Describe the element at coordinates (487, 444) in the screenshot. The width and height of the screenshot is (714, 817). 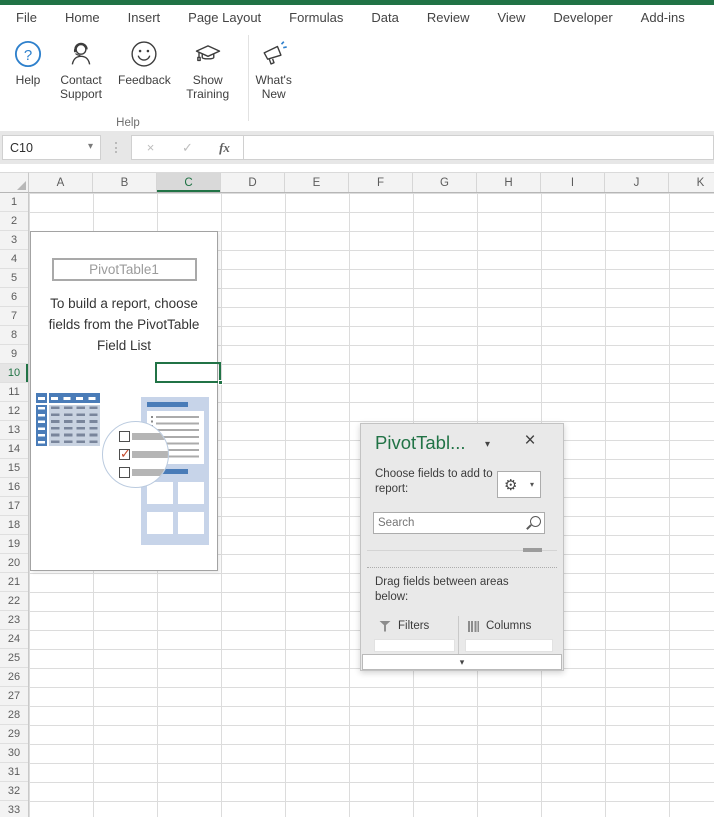
I see `pane-options-caret-icon: ▾` at that location.